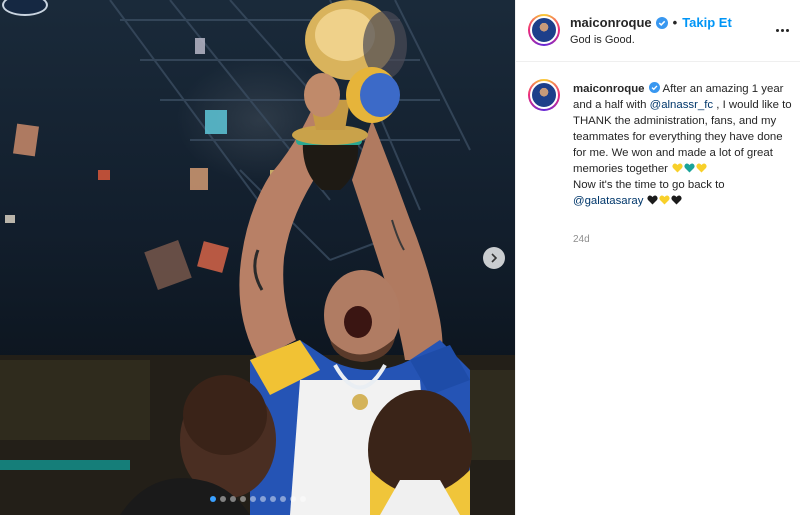 The image size is (800, 515). What do you see at coordinates (681, 105) in the screenshot?
I see `mention-alnassr: @alnassr_fc` at bounding box center [681, 105].